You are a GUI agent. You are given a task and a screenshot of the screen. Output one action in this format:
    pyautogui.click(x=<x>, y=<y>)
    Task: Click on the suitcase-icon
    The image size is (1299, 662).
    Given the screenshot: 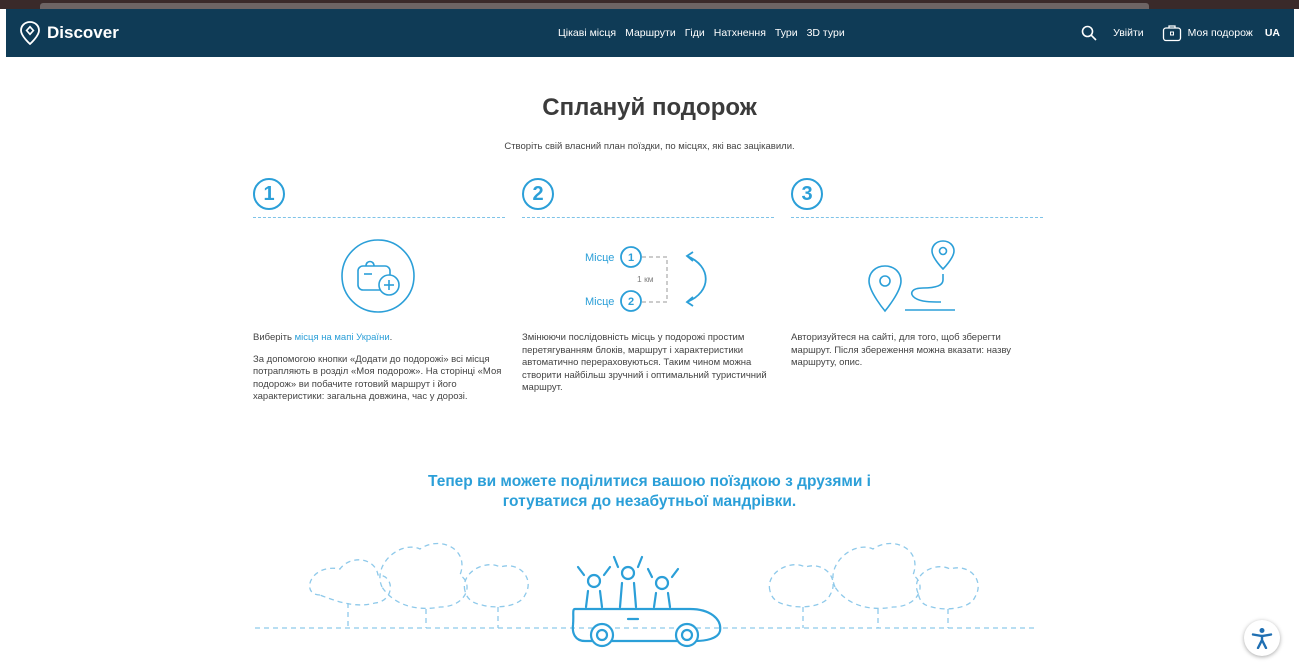 What is the action you would take?
    pyautogui.click(x=1171, y=33)
    